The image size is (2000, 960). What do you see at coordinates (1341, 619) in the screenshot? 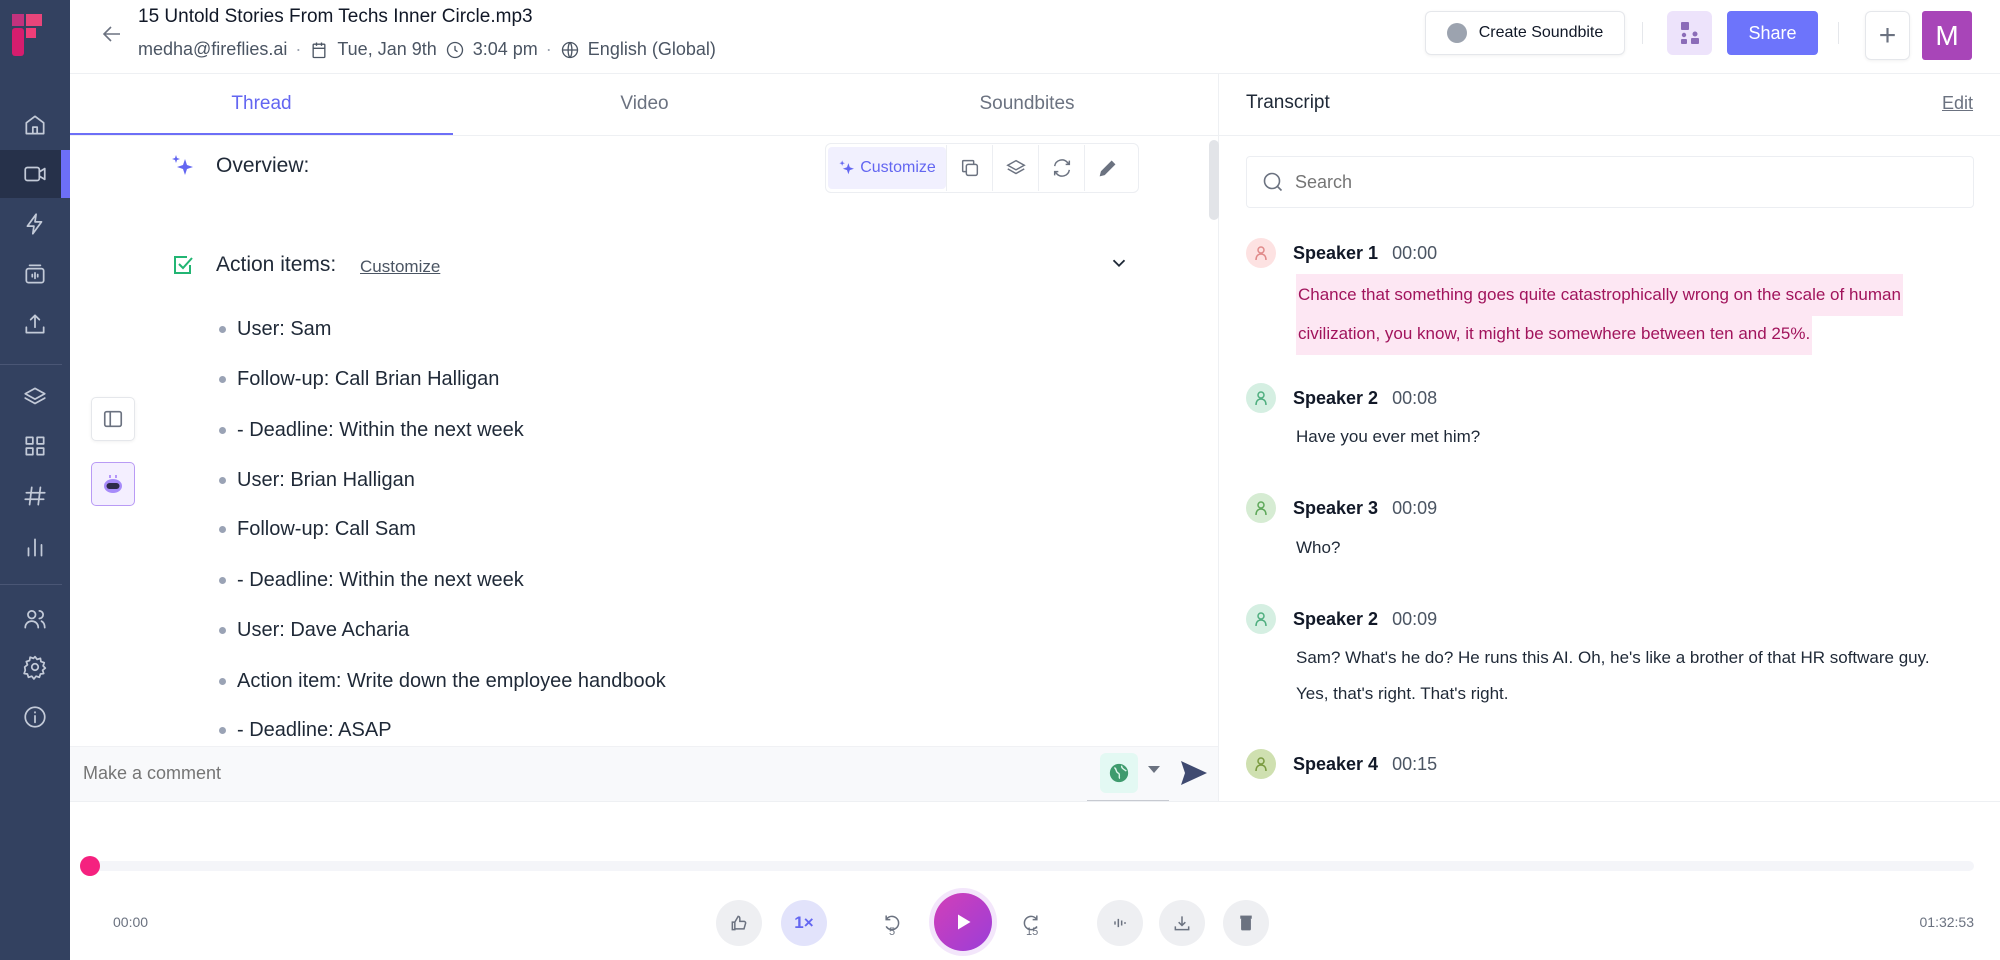
I see `transcript-speaker: Speaker 2 00:09` at bounding box center [1341, 619].